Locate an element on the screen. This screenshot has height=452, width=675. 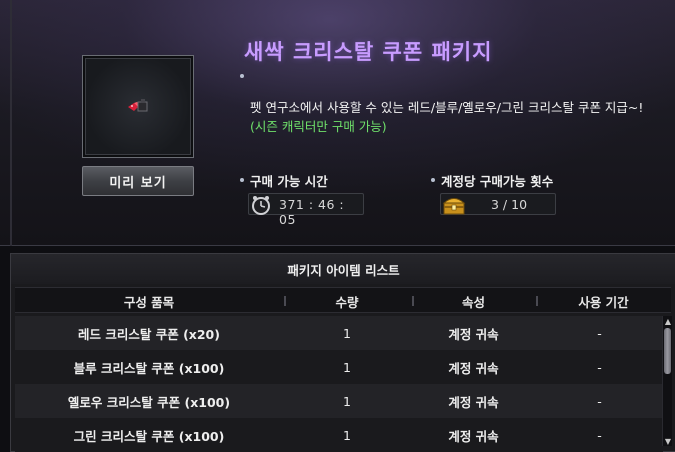
item-preview-box is located at coordinates (138, 106).